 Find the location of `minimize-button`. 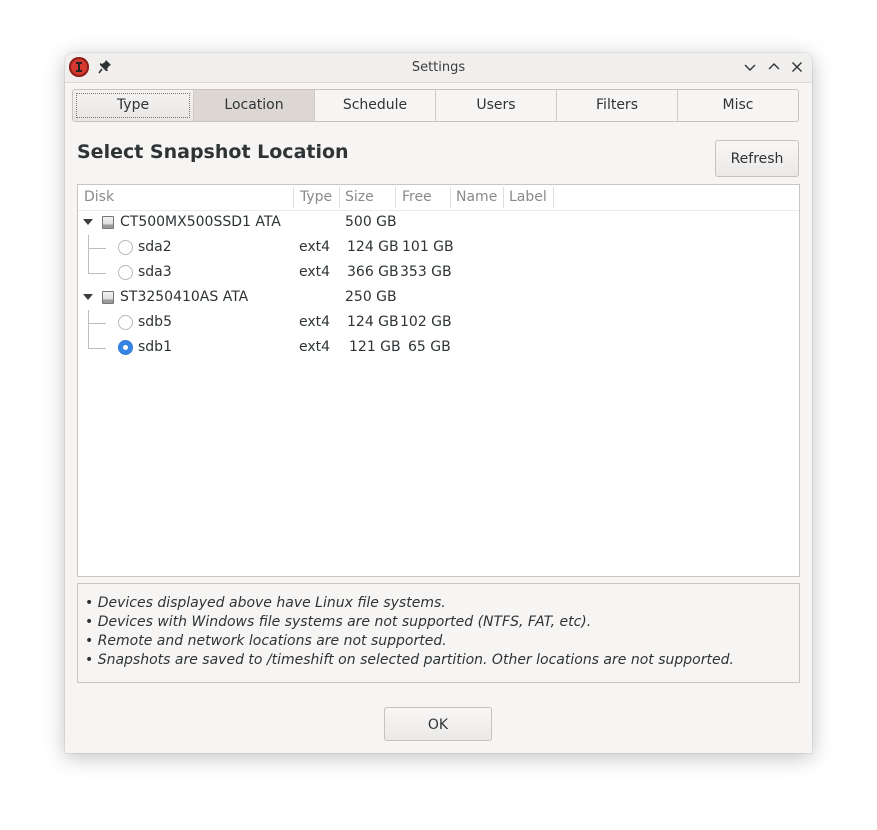

minimize-button is located at coordinates (750, 67).